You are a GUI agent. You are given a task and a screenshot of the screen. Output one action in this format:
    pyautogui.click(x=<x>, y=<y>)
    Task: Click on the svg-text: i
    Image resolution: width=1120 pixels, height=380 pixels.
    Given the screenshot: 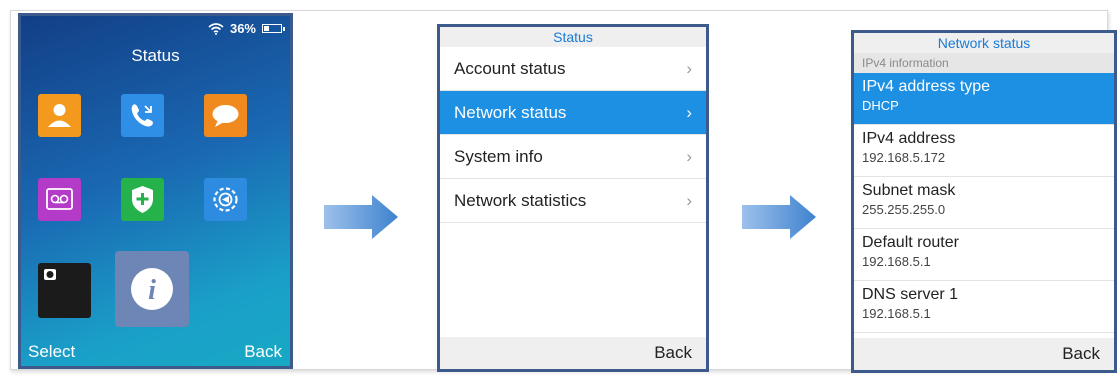 What is the action you would take?
    pyautogui.click(x=152, y=290)
    